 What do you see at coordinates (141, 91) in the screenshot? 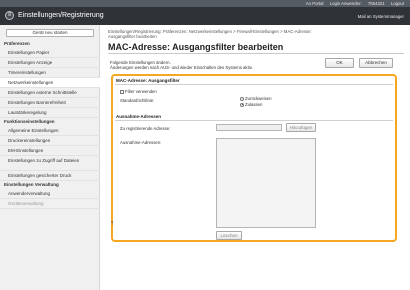
I see `use-filter-label: Filter verwenden` at bounding box center [141, 91].